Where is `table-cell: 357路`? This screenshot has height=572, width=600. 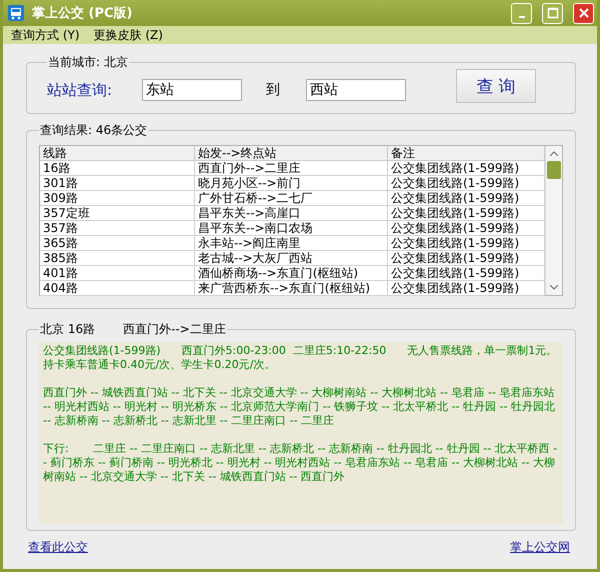 table-cell: 357路 is located at coordinates (117, 228).